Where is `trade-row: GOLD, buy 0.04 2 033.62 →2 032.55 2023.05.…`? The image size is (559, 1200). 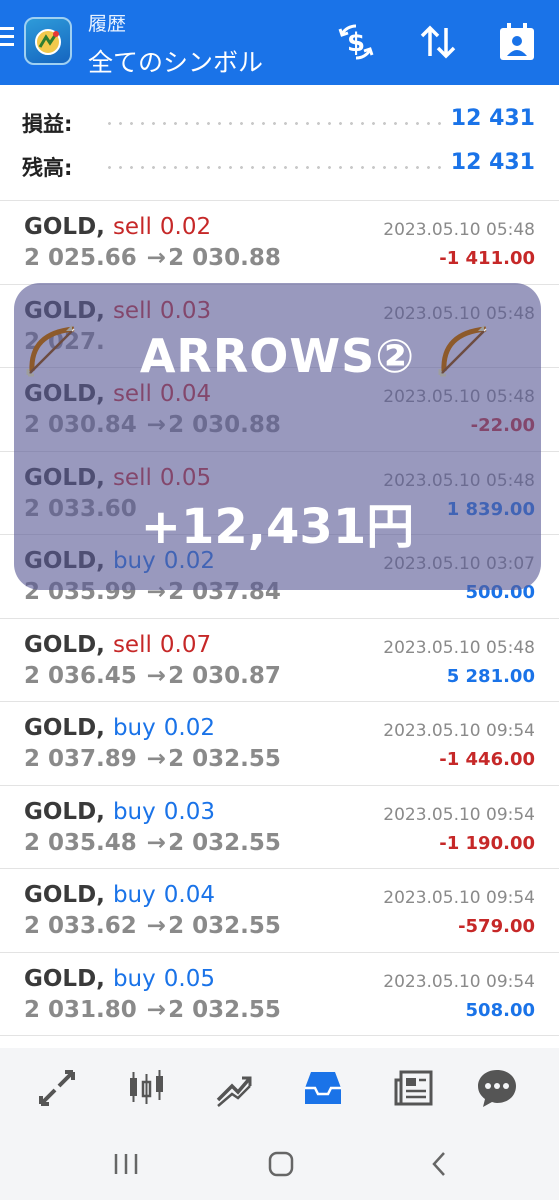
trade-row: GOLD, buy 0.04 2 033.62 →2 032.55 2023.05.… is located at coordinates (279, 910).